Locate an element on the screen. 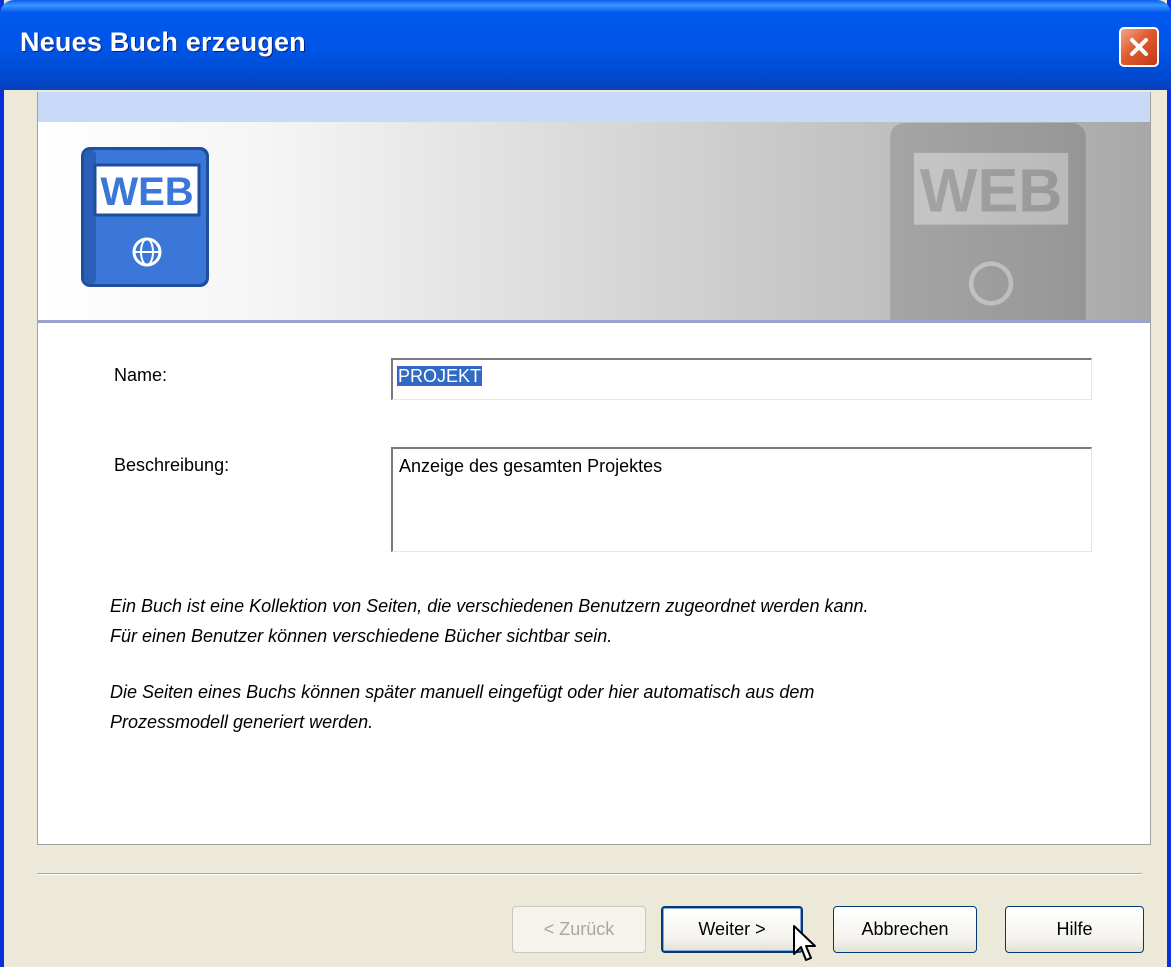  cancel-button: Abbrechen is located at coordinates (905, 929).